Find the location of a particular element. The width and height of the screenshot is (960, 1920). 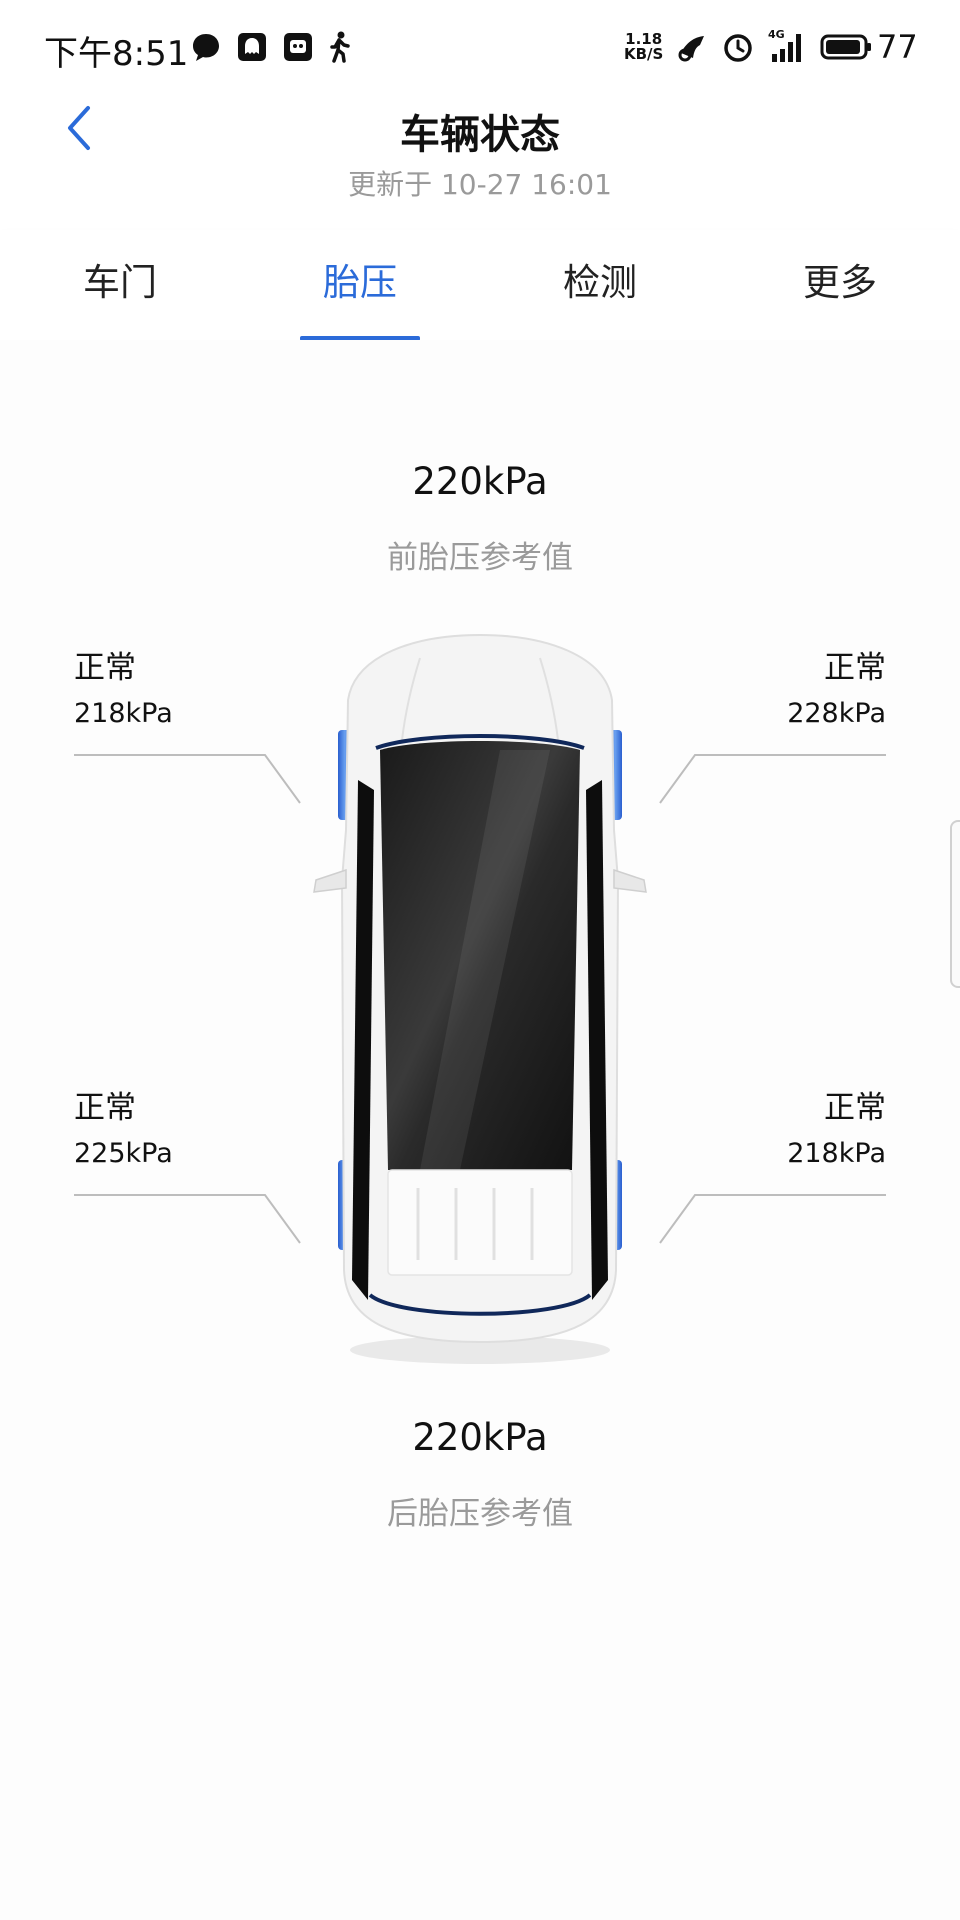

left-mirror is located at coordinates (330, 880).